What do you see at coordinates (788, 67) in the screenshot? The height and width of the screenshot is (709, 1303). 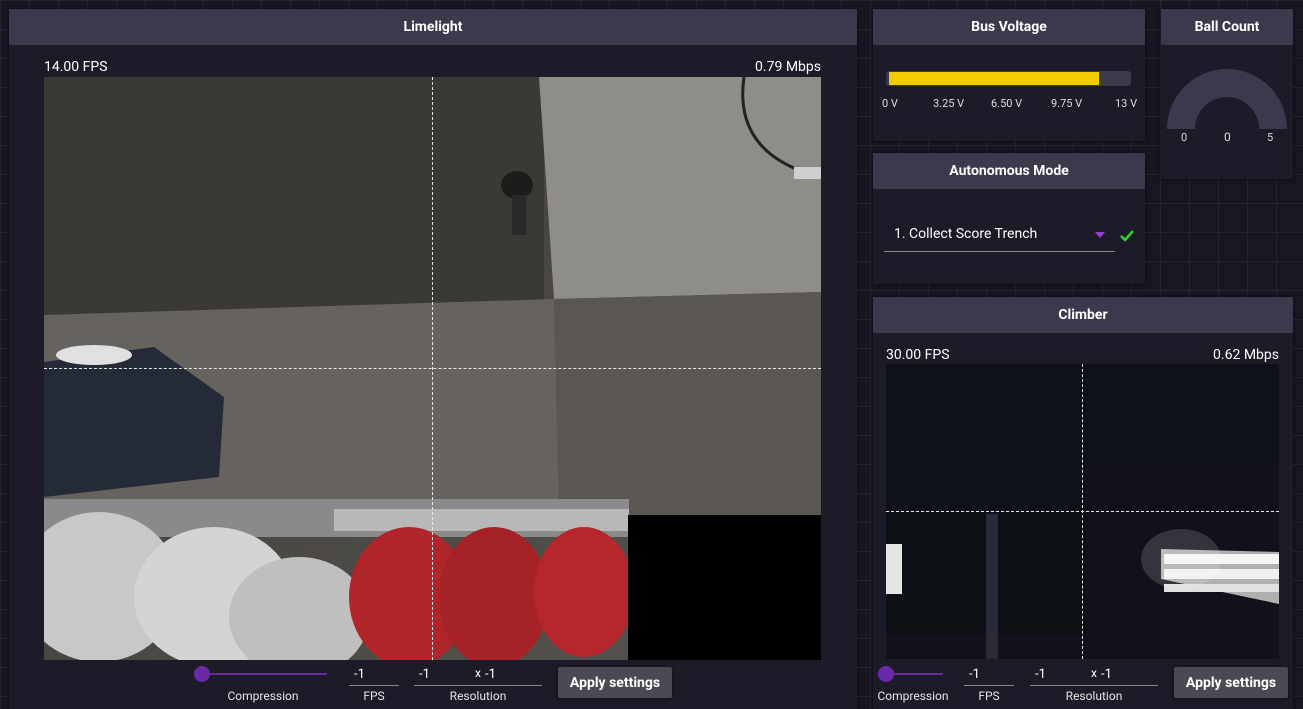 I see `limelight-bitrate: 0.79 Mbps` at bounding box center [788, 67].